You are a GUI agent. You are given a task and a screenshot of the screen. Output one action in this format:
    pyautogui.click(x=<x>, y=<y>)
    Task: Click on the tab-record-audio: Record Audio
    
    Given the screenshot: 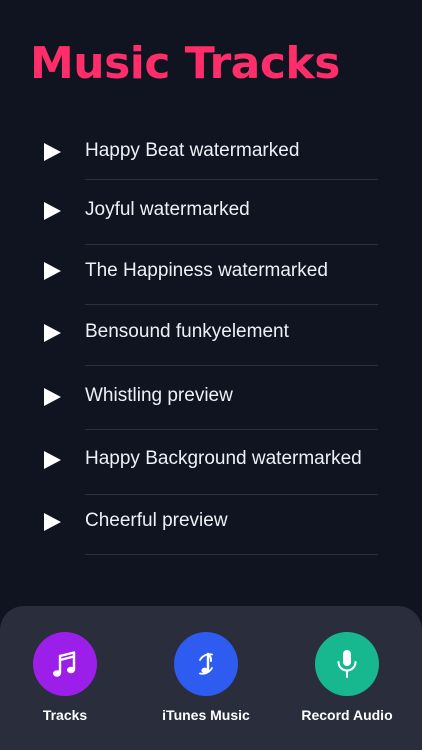 What is the action you would take?
    pyautogui.click(x=347, y=678)
    